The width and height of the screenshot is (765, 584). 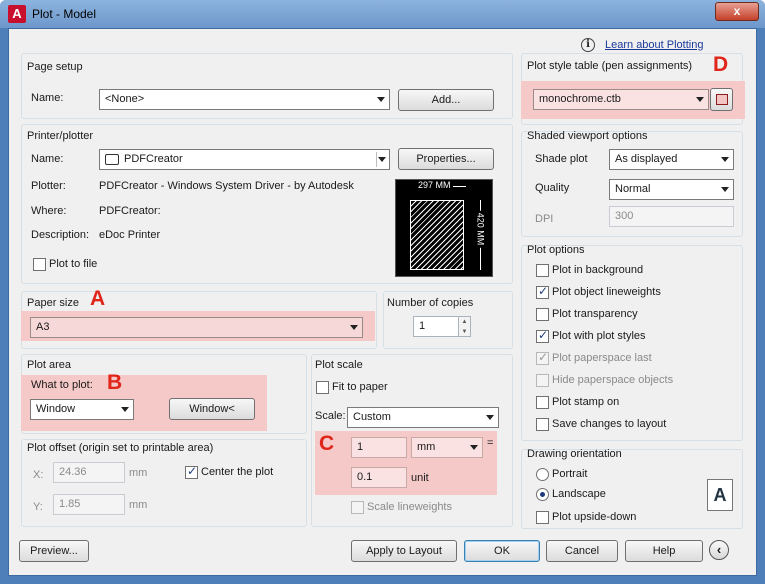 I want to click on portrait-radio, so click(x=542, y=474).